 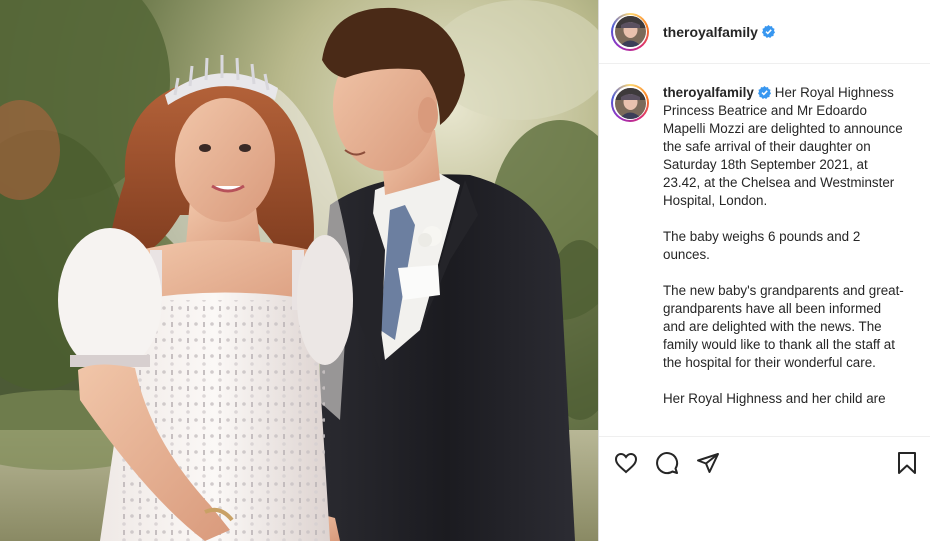 I want to click on account-username: theroyalfamily, so click(x=710, y=32).